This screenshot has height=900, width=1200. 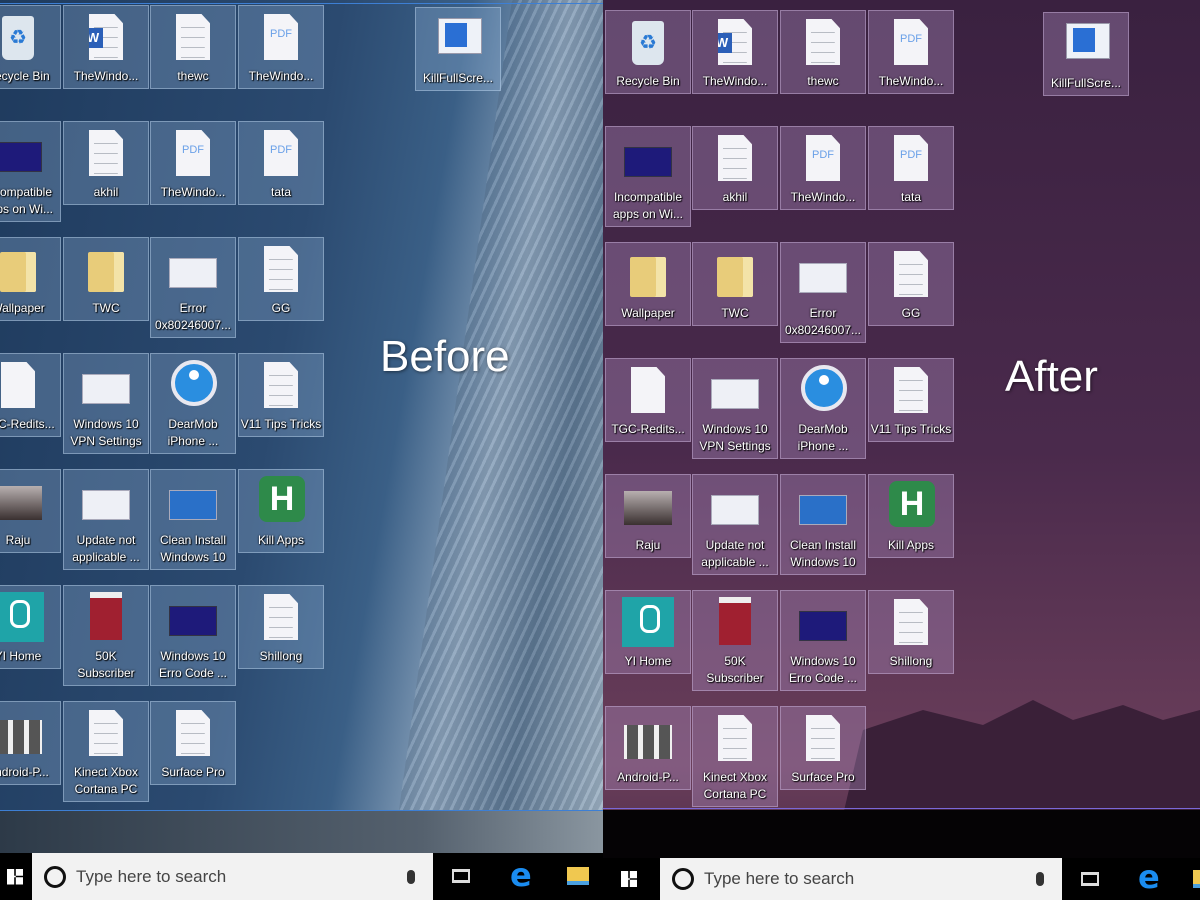 I want to click on desktop-icon-label: Recycle Bin, so click(x=25, y=76).